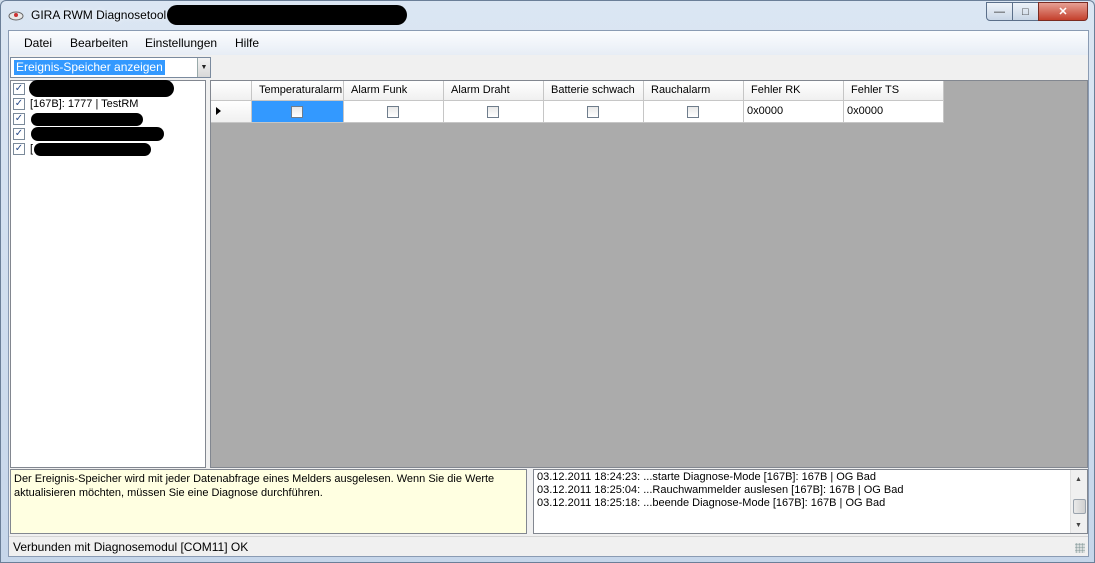  Describe the element at coordinates (594, 91) in the screenshot. I see `column-header-batterie-schwach: Batterie schwach` at that location.